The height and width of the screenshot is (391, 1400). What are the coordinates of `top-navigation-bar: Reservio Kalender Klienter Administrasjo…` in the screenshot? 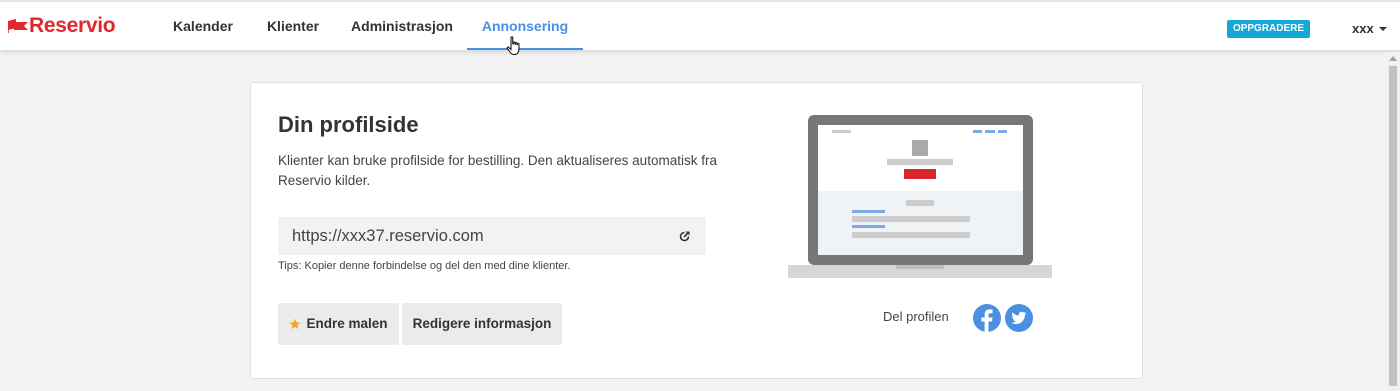 It's located at (700, 25).